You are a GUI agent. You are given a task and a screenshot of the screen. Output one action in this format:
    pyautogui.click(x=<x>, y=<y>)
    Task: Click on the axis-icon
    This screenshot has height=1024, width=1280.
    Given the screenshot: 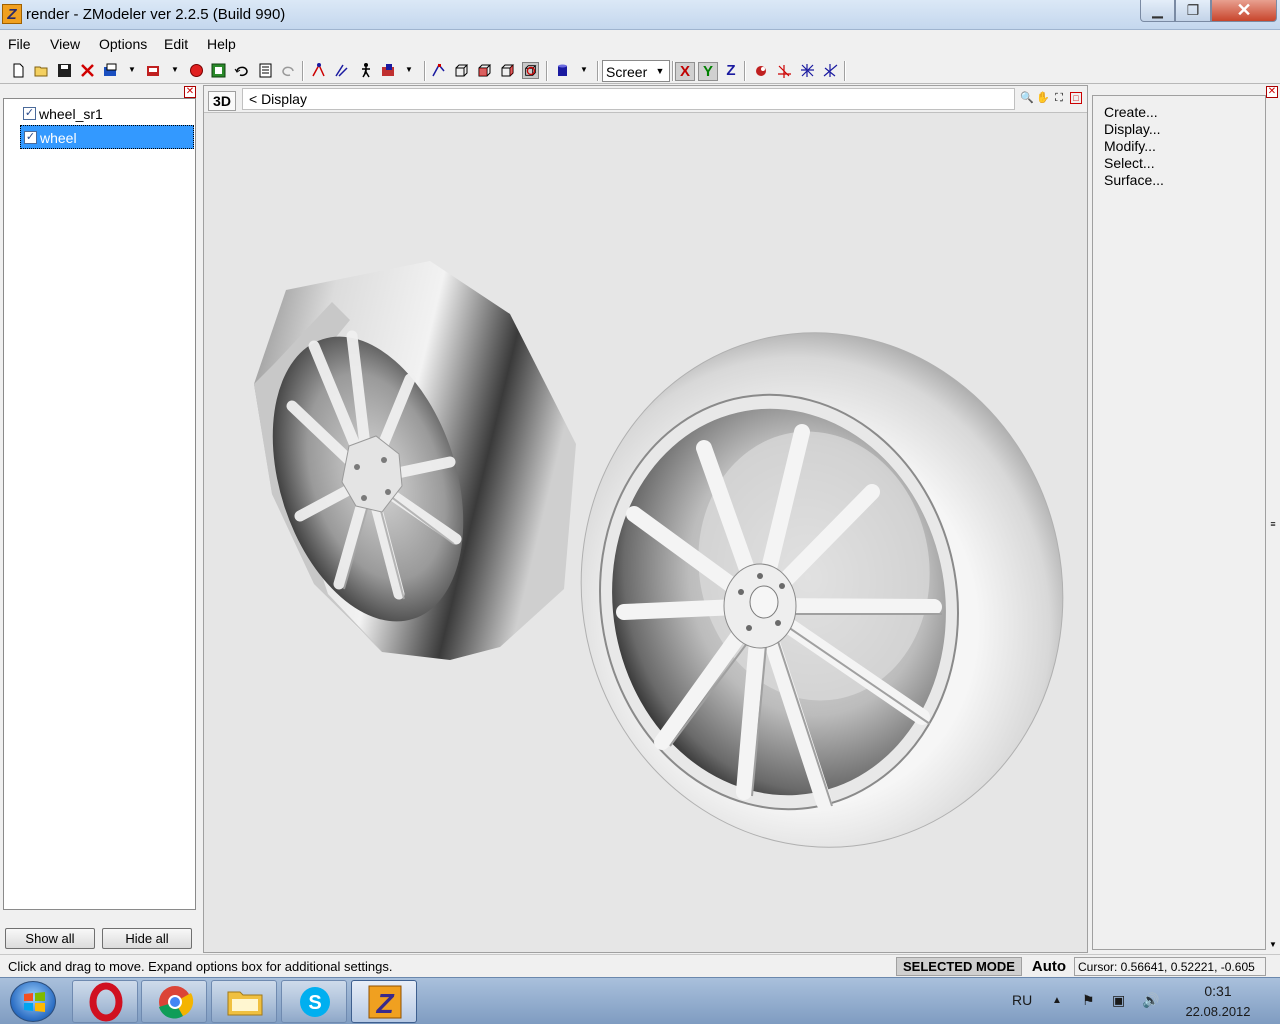 What is the action you would take?
    pyautogui.click(x=761, y=70)
    